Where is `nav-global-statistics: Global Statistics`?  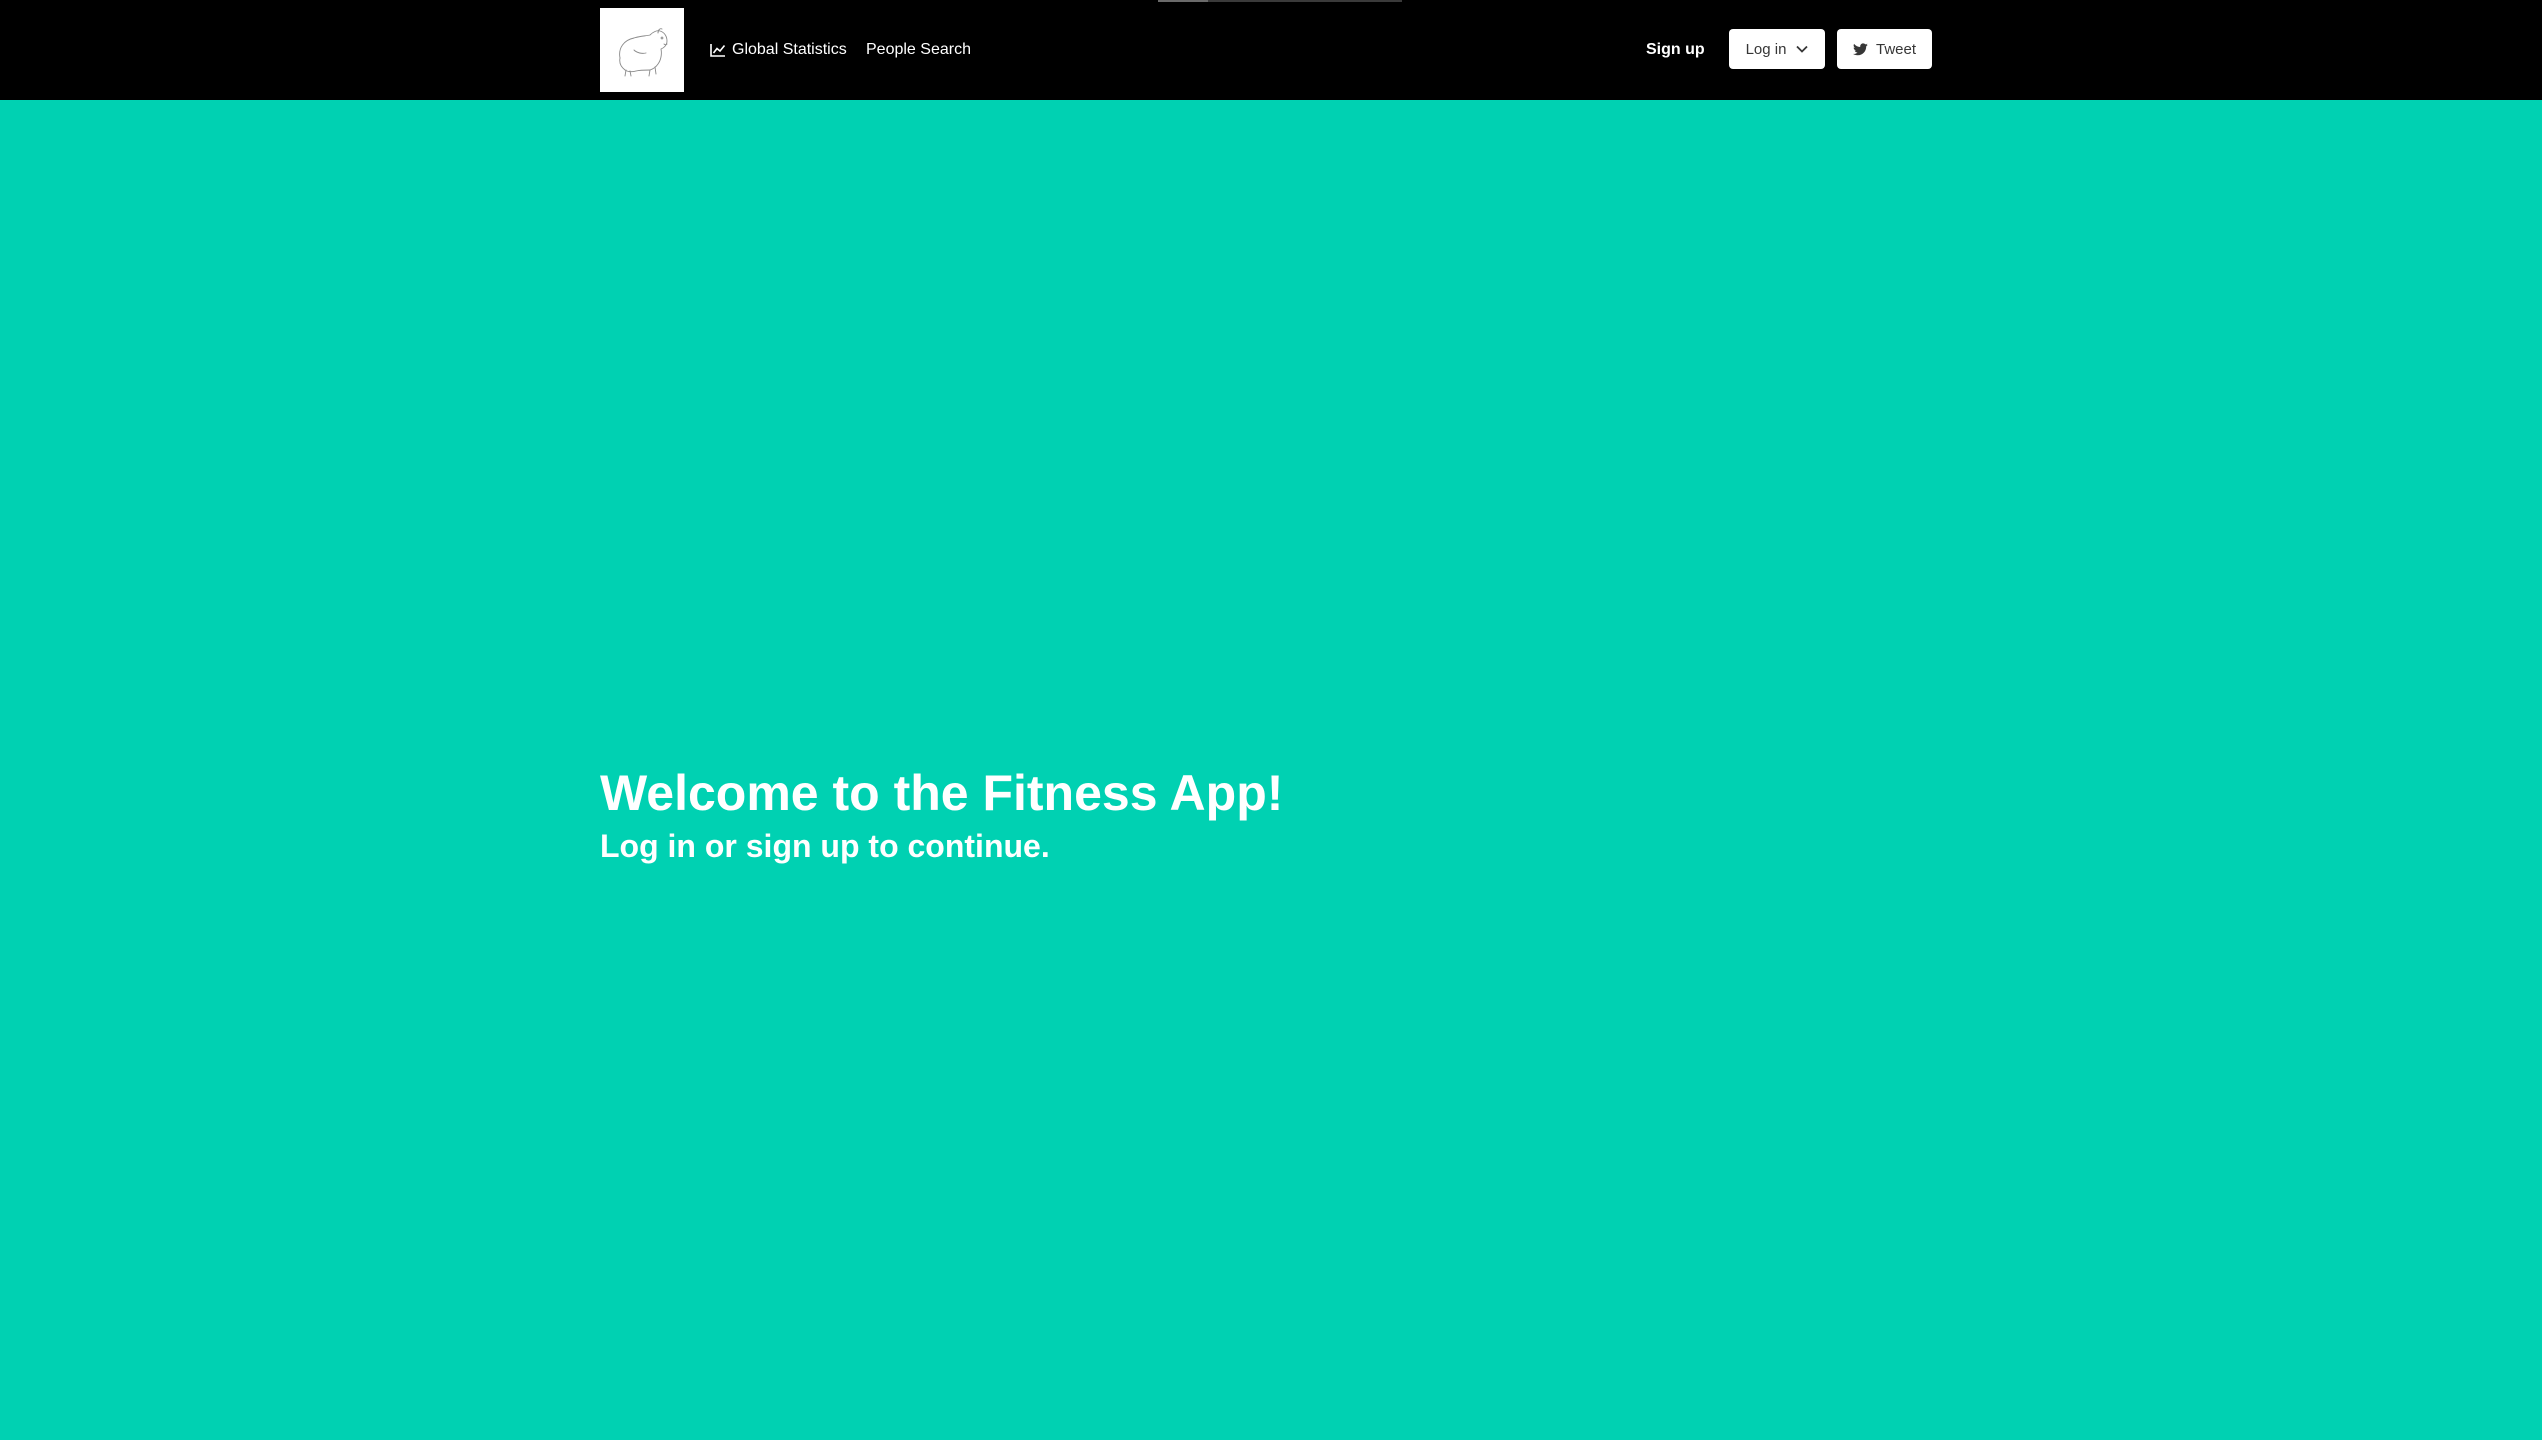
nav-global-statistics: Global Statistics is located at coordinates (778, 50).